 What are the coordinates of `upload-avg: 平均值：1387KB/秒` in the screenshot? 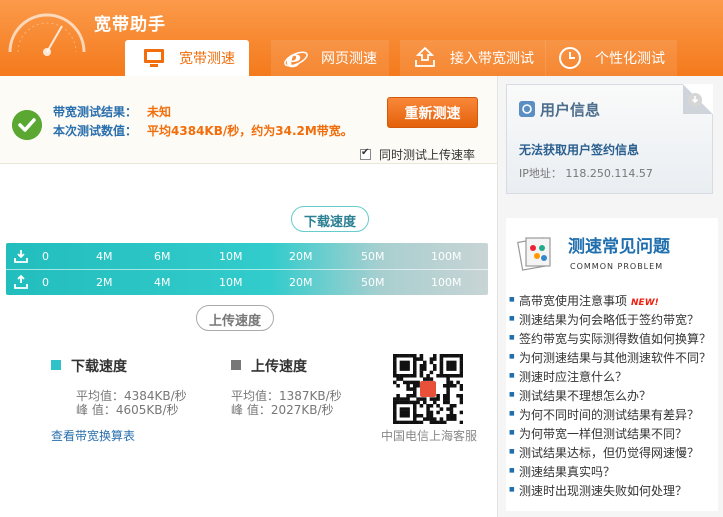 It's located at (286, 396).